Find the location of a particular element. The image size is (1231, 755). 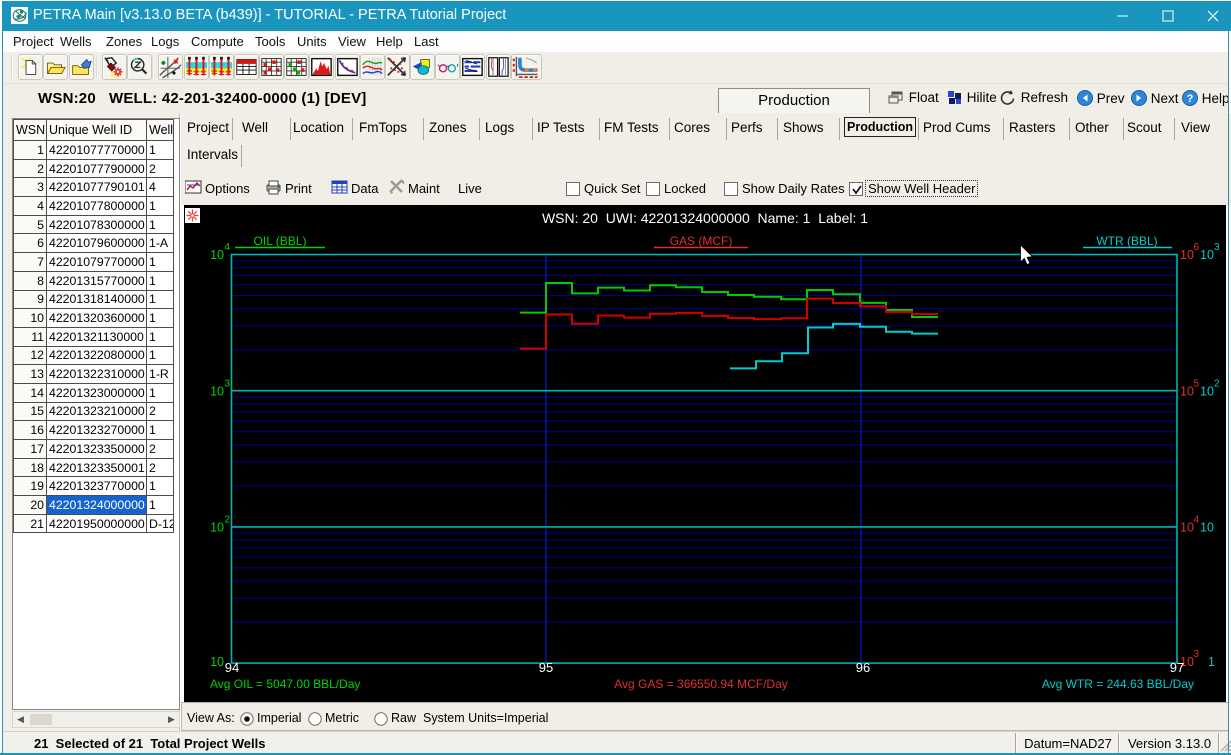

svg-text: 95 is located at coordinates (546, 667).